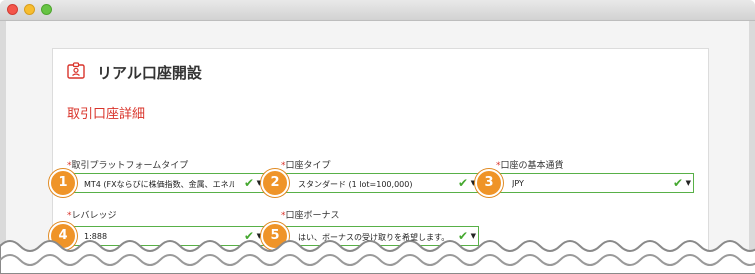 The image size is (755, 274). Describe the element at coordinates (92, 216) in the screenshot. I see `leverage-label: *レバレッジ` at that location.